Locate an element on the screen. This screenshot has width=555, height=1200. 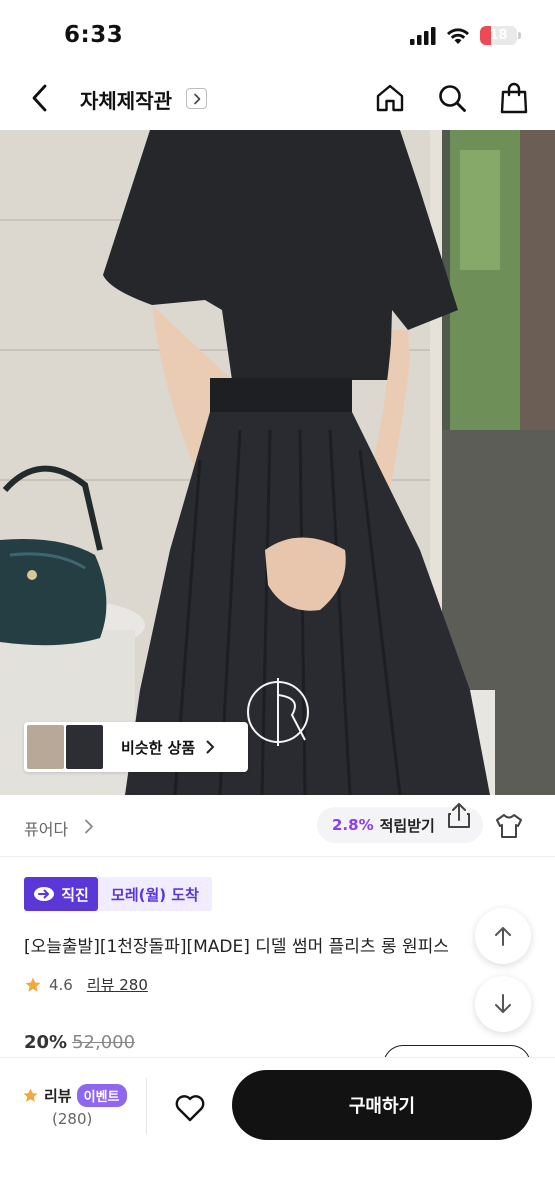
points-label: 적립받기 is located at coordinates (407, 825).